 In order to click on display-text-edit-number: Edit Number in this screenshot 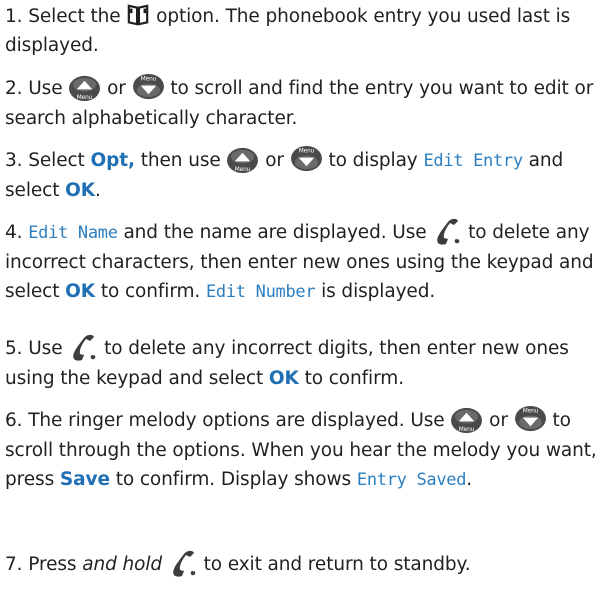, I will do `click(261, 292)`.